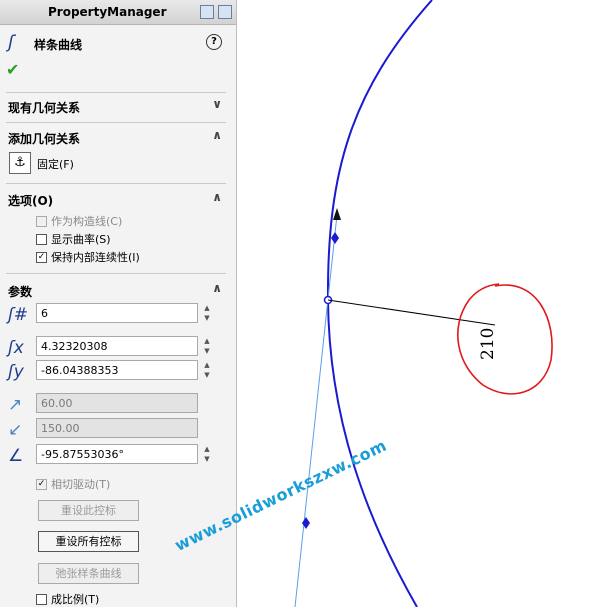 The height and width of the screenshot is (607, 589). What do you see at coordinates (44, 139) in the screenshot?
I see `section-label: 添加几何关系` at bounding box center [44, 139].